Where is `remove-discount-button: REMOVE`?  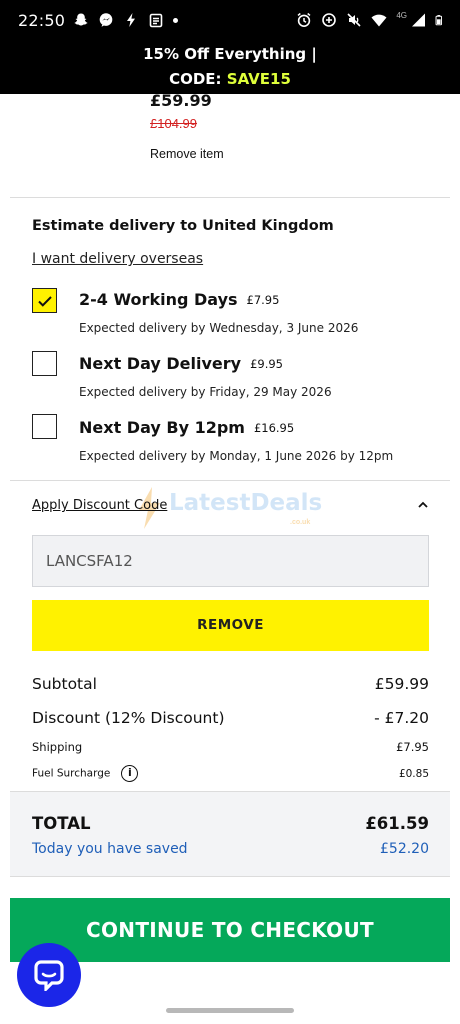
remove-discount-button: REMOVE is located at coordinates (230, 625).